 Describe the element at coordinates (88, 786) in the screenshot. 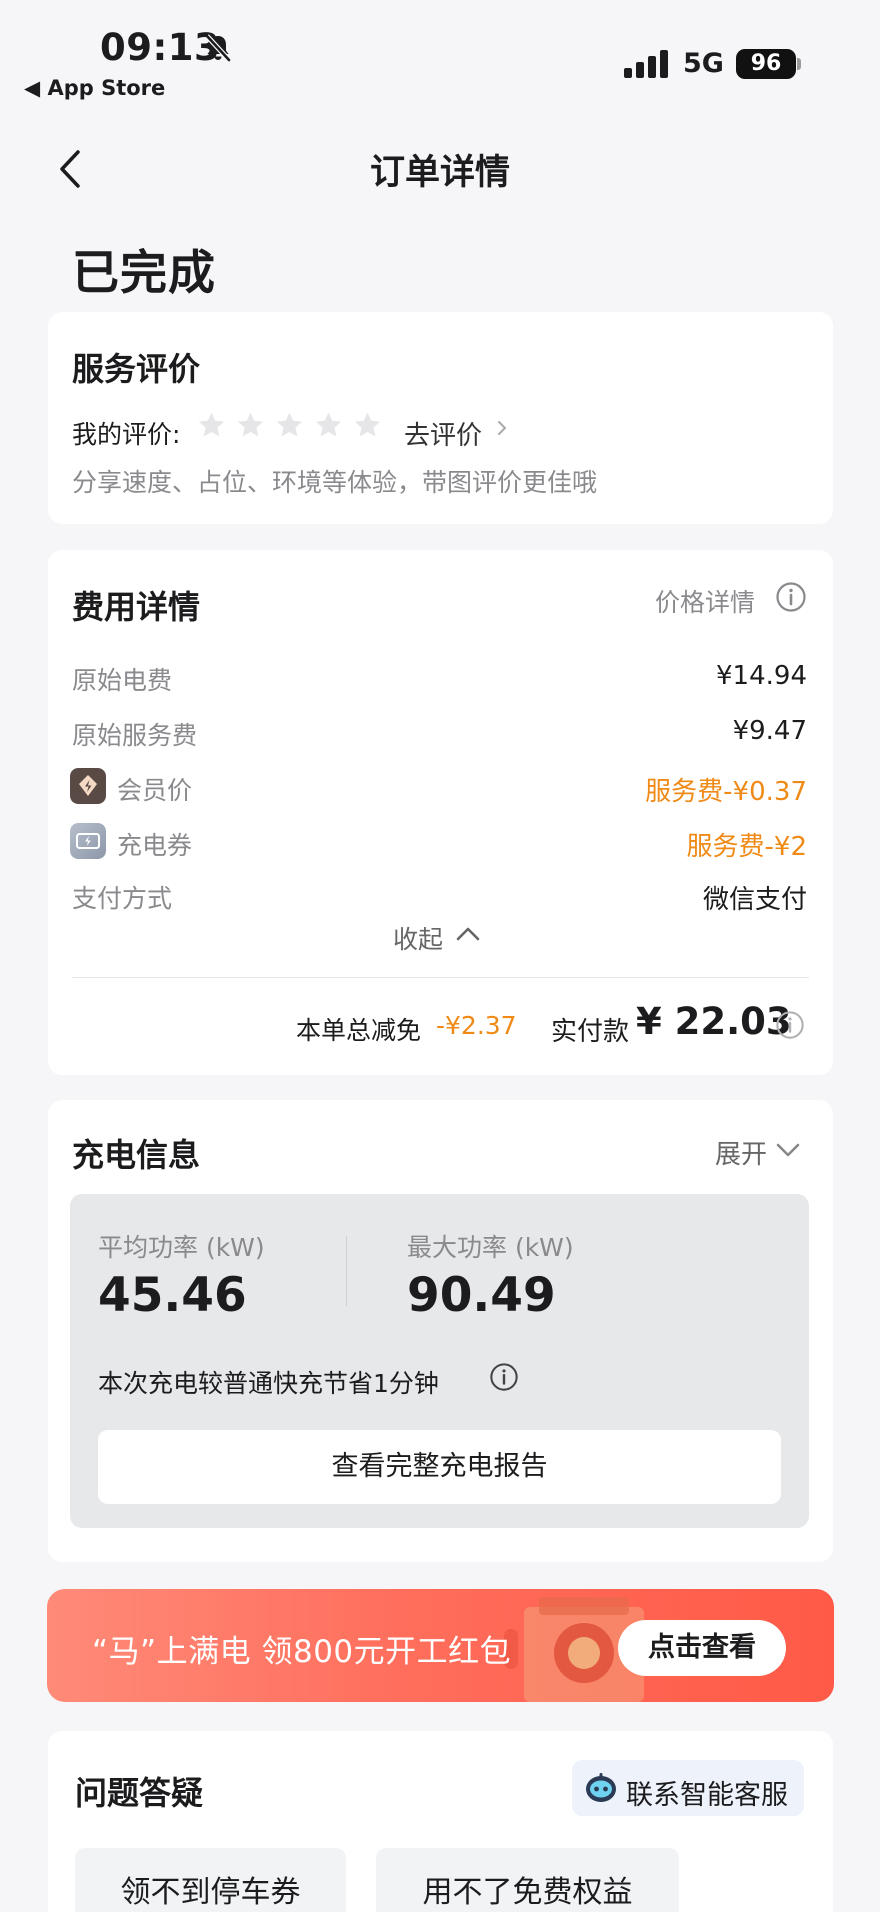

I see `member-badge-icon` at that location.